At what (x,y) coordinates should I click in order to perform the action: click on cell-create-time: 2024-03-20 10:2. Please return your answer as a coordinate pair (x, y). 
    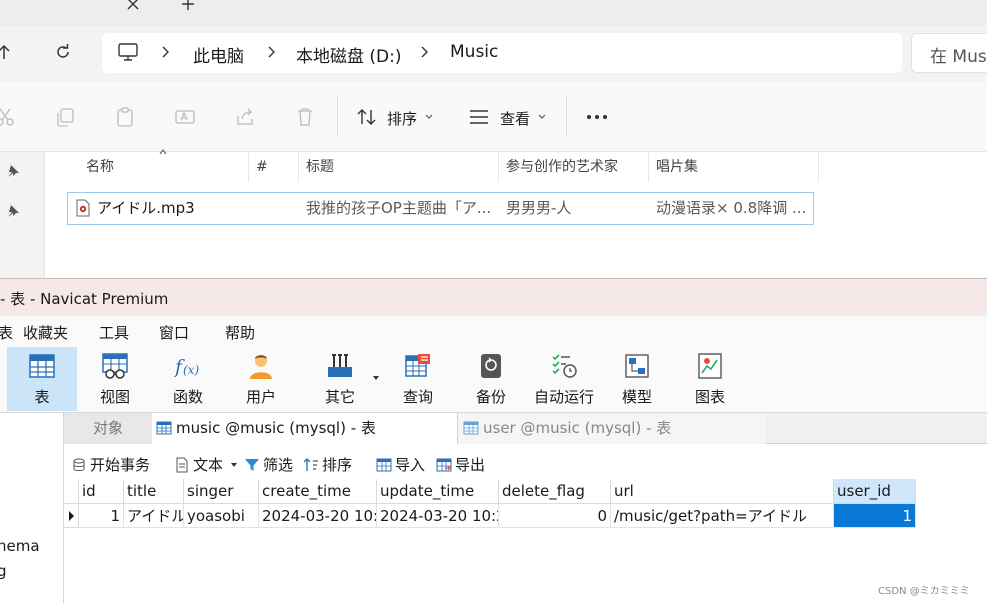
    Looking at the image, I should click on (318, 516).